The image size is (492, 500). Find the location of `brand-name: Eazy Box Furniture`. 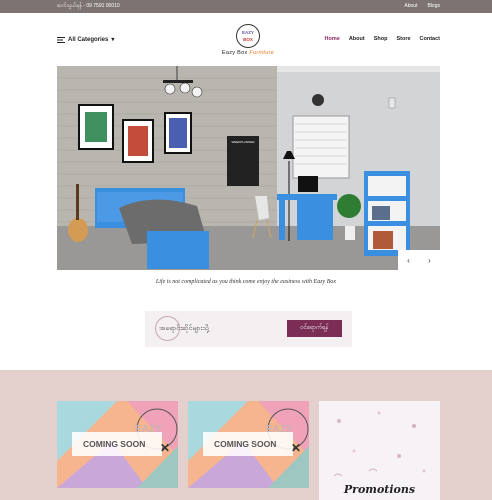

brand-name: Eazy Box Furniture is located at coordinates (248, 53).